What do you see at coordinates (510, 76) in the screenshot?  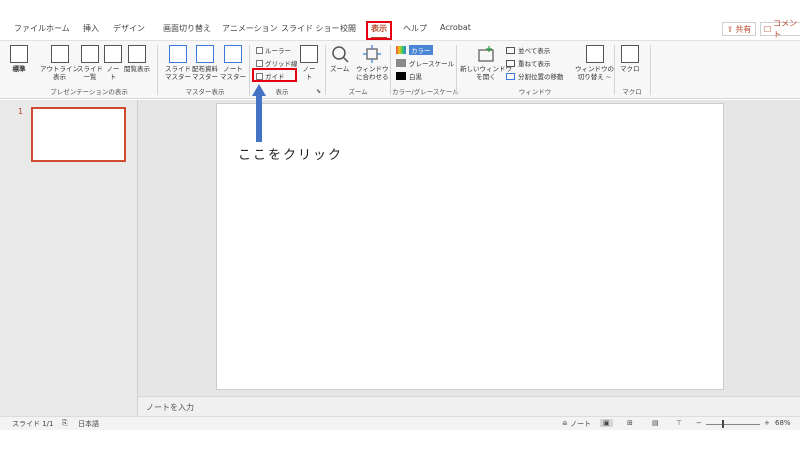 I see `split-icon` at bounding box center [510, 76].